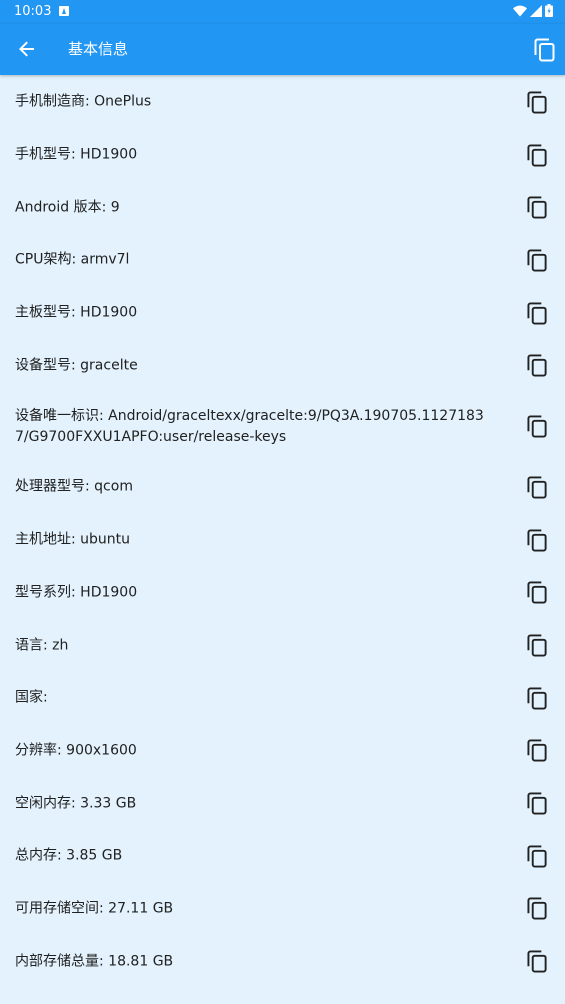 The width and height of the screenshot is (565, 1004). I want to click on list-item: CPU架构: armv7l, so click(282, 260).